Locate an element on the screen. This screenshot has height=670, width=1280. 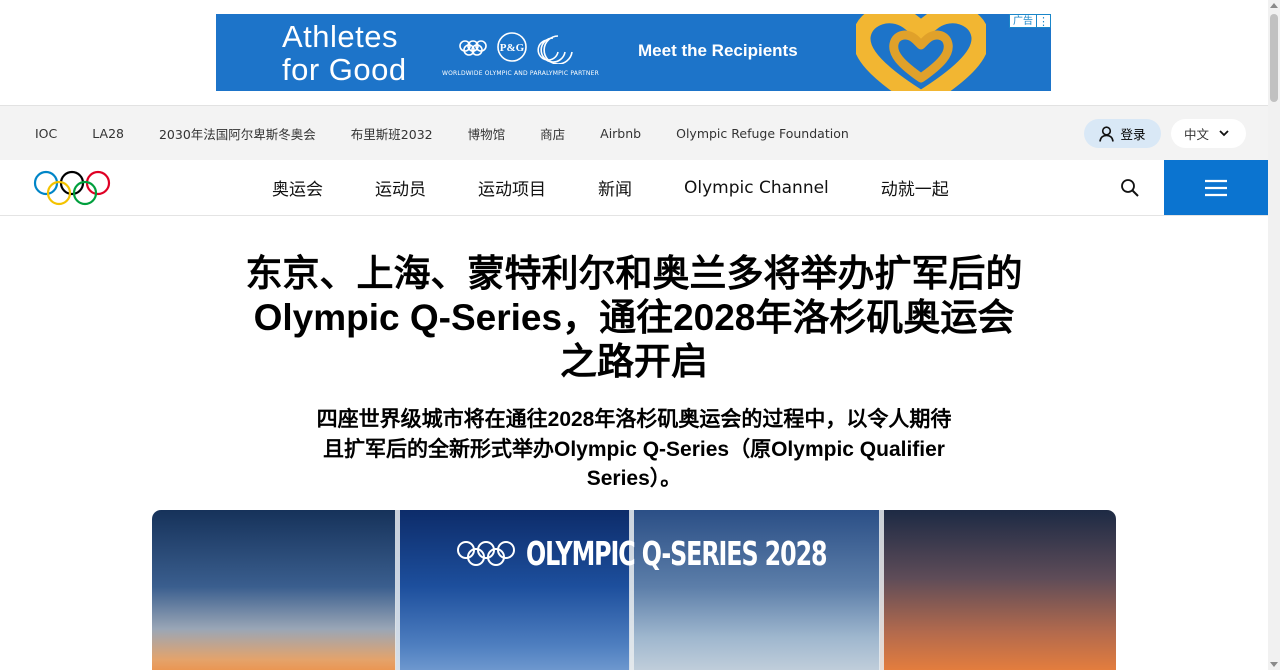
login-button: 登录 is located at coordinates (1122, 133).